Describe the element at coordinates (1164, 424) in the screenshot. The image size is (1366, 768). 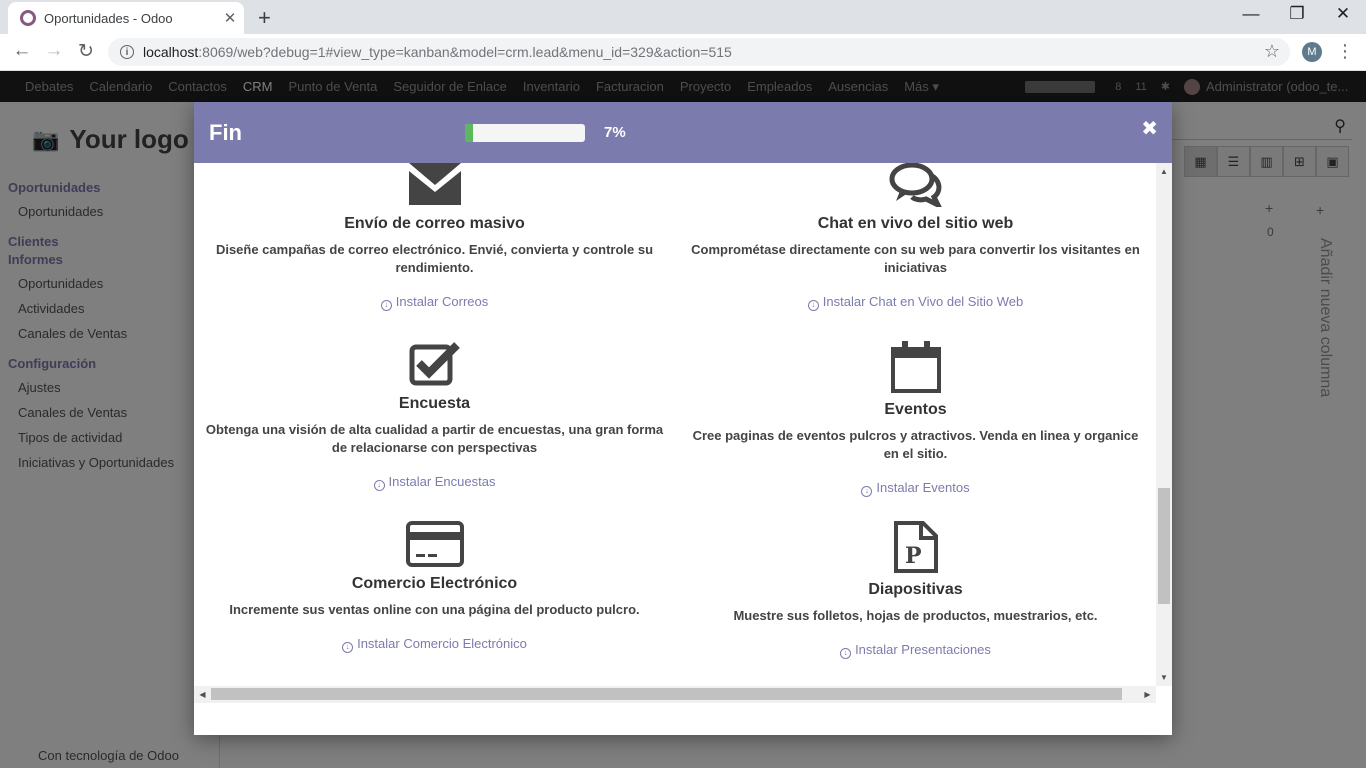
I see `vertical-scrollbar: ▲ ▼` at that location.